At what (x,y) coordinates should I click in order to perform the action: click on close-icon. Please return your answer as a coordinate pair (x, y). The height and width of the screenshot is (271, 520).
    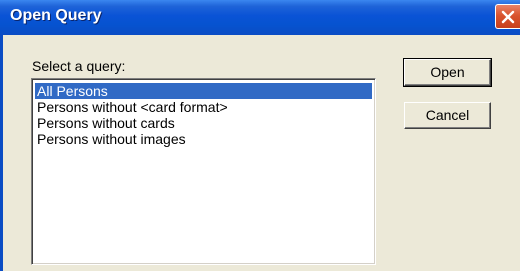
    Looking at the image, I should click on (508, 17).